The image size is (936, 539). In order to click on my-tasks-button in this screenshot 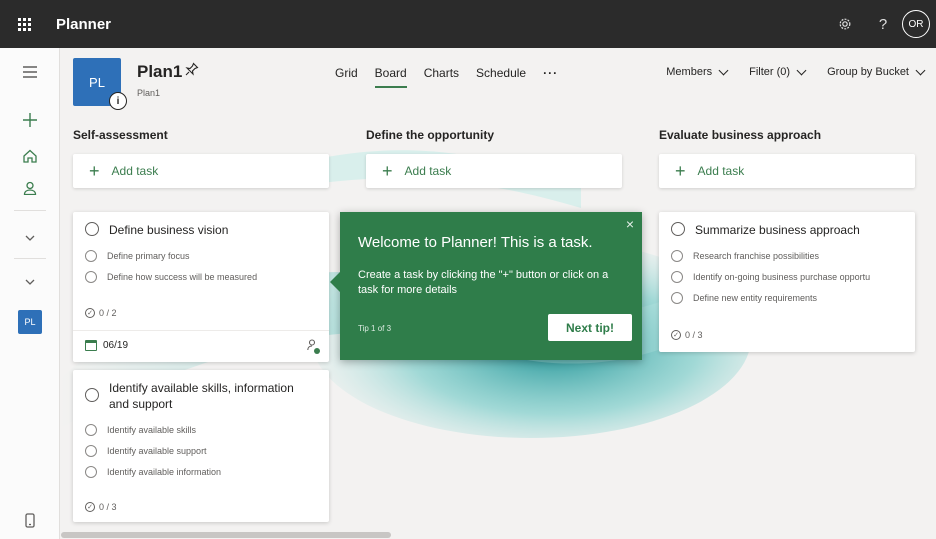, I will do `click(30, 188)`.